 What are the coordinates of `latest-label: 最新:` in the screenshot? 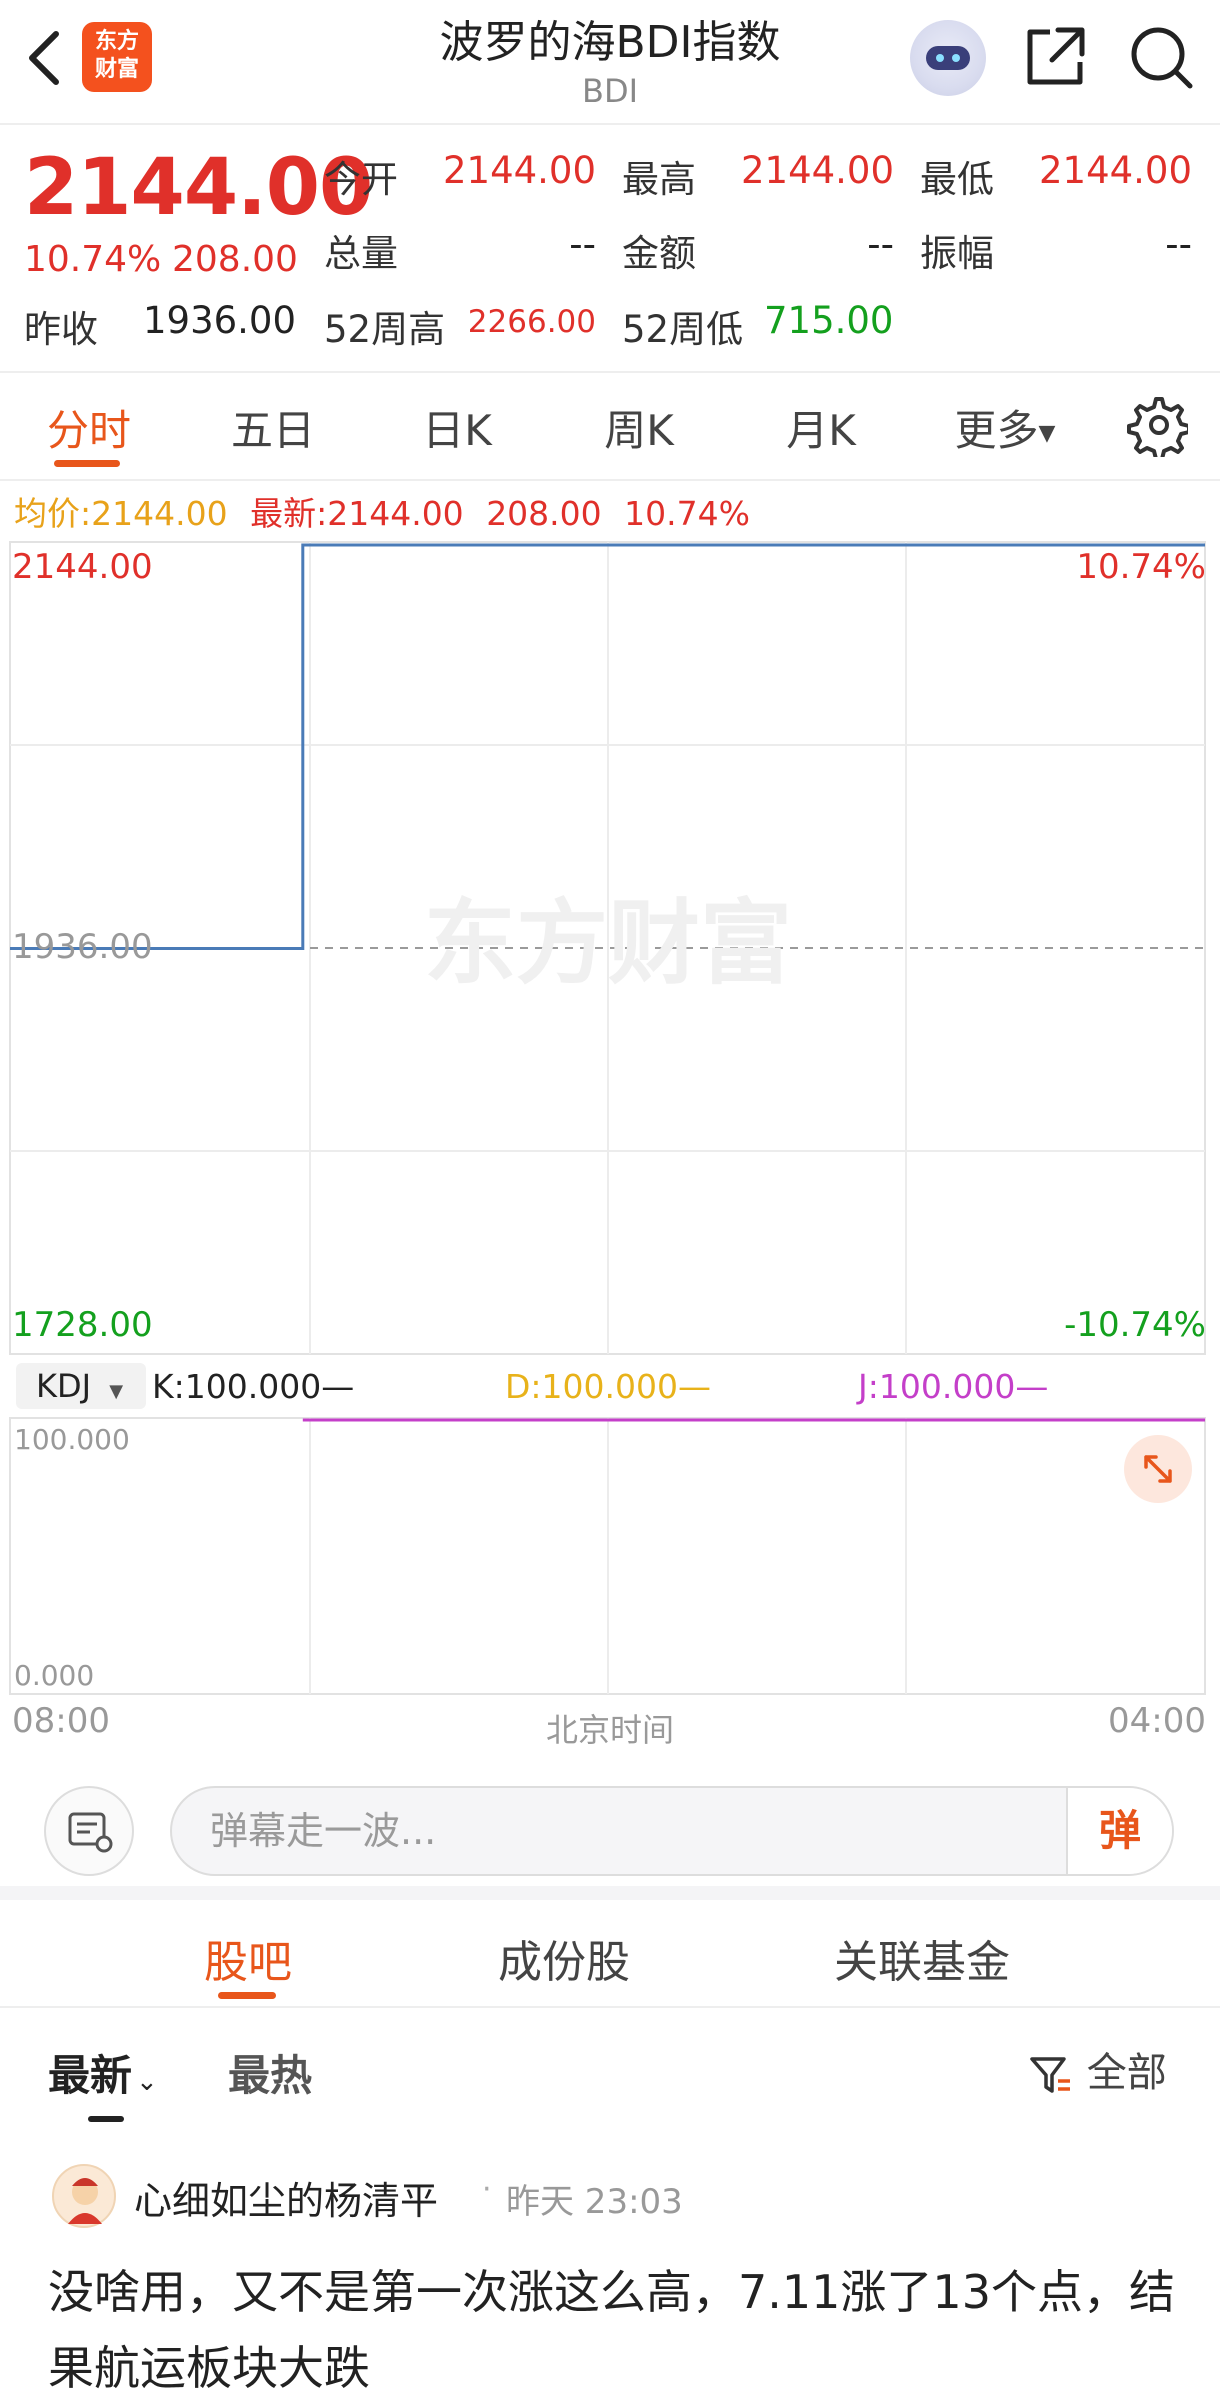 It's located at (289, 513).